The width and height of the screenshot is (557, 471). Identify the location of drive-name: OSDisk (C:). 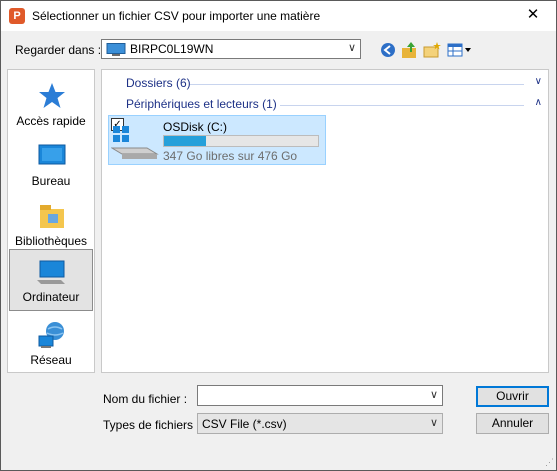
(195, 127).